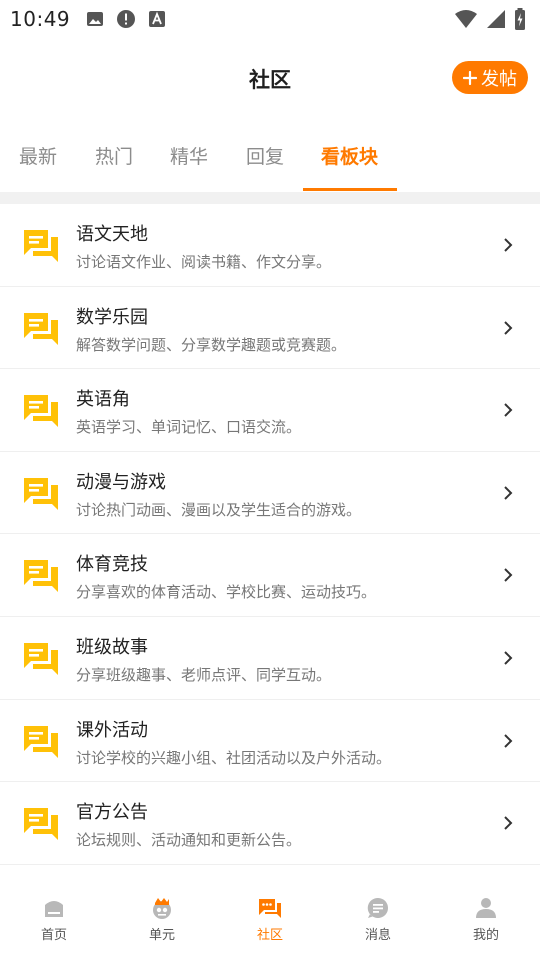 The width and height of the screenshot is (540, 960). Describe the element at coordinates (270, 575) in the screenshot. I see `board-item-sports: 体育竞技 分享喜欢的体育活动、学校比赛、运动技巧。` at that location.